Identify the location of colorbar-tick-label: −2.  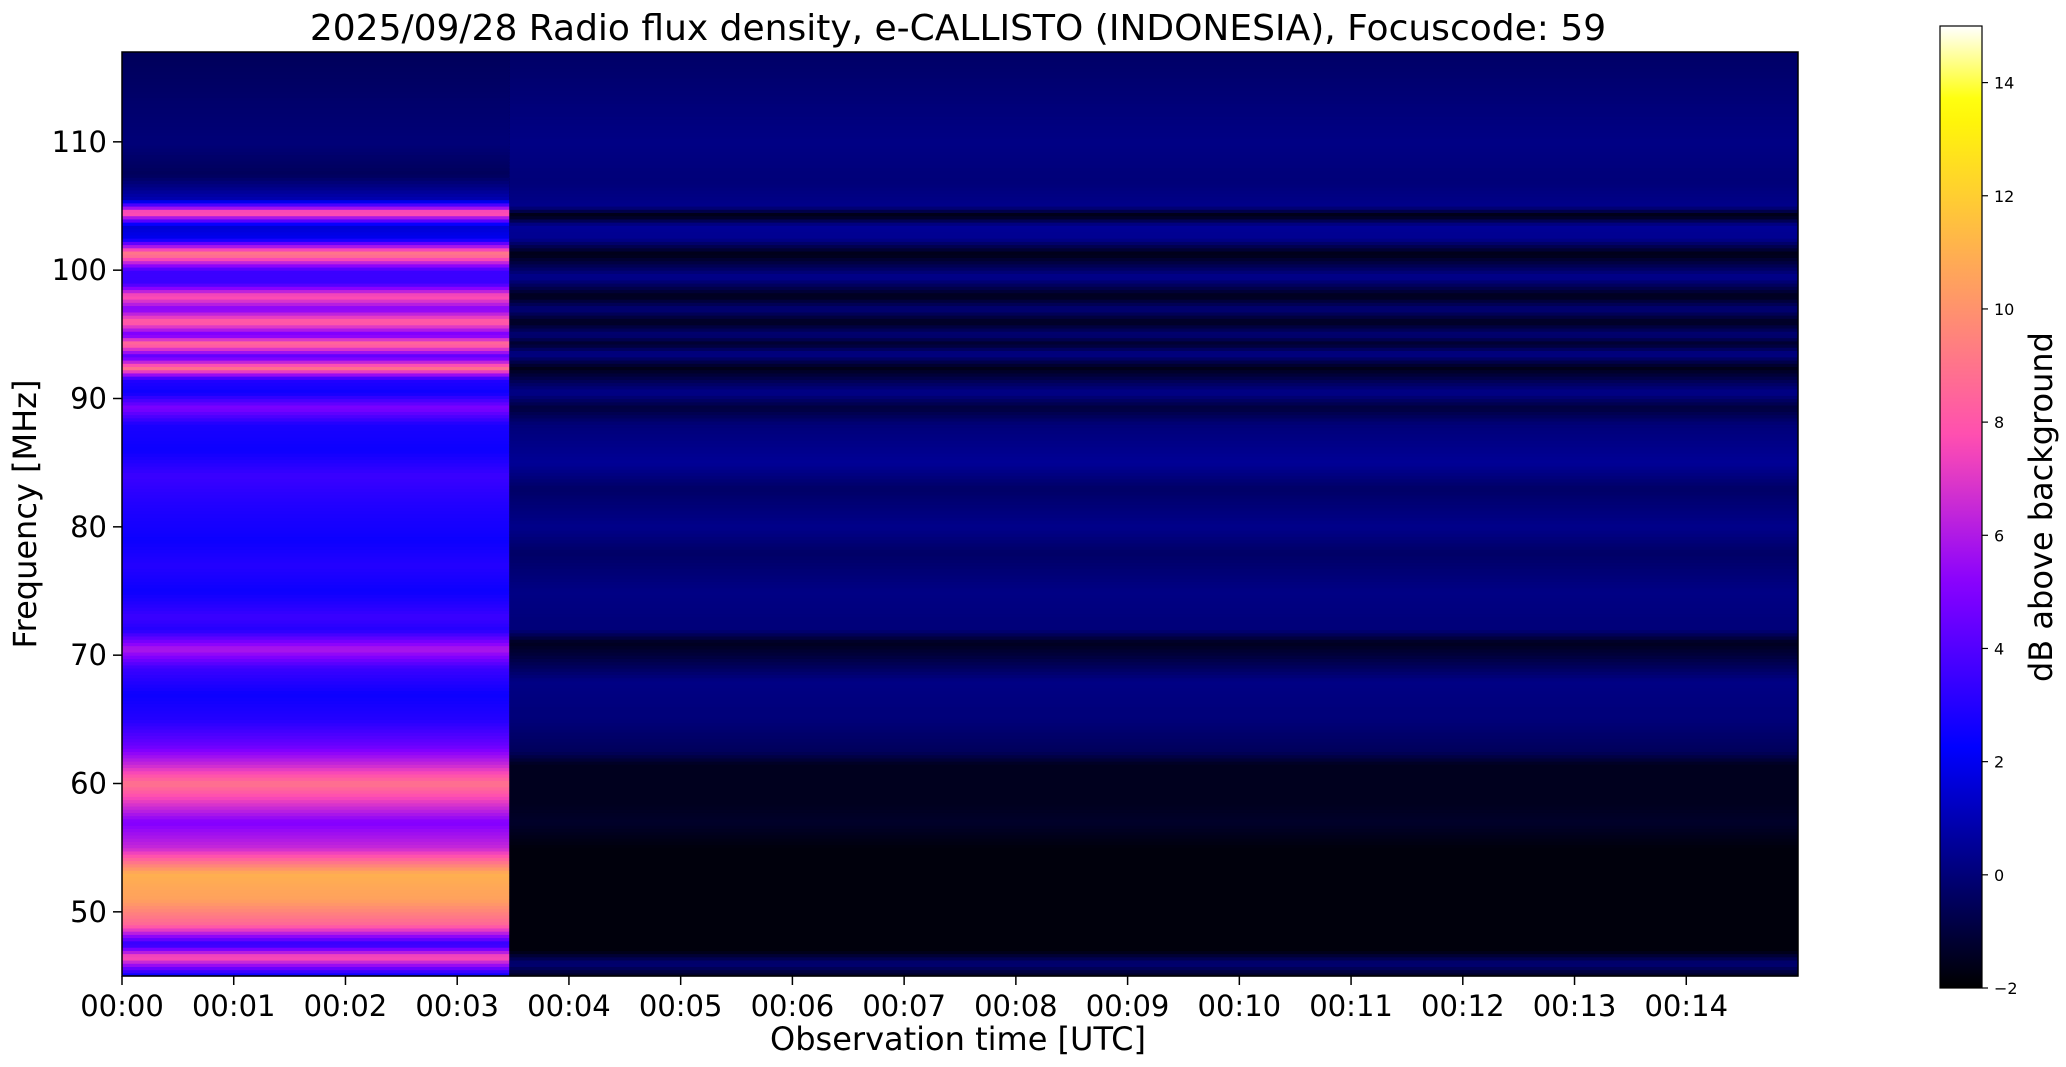
(2006, 988).